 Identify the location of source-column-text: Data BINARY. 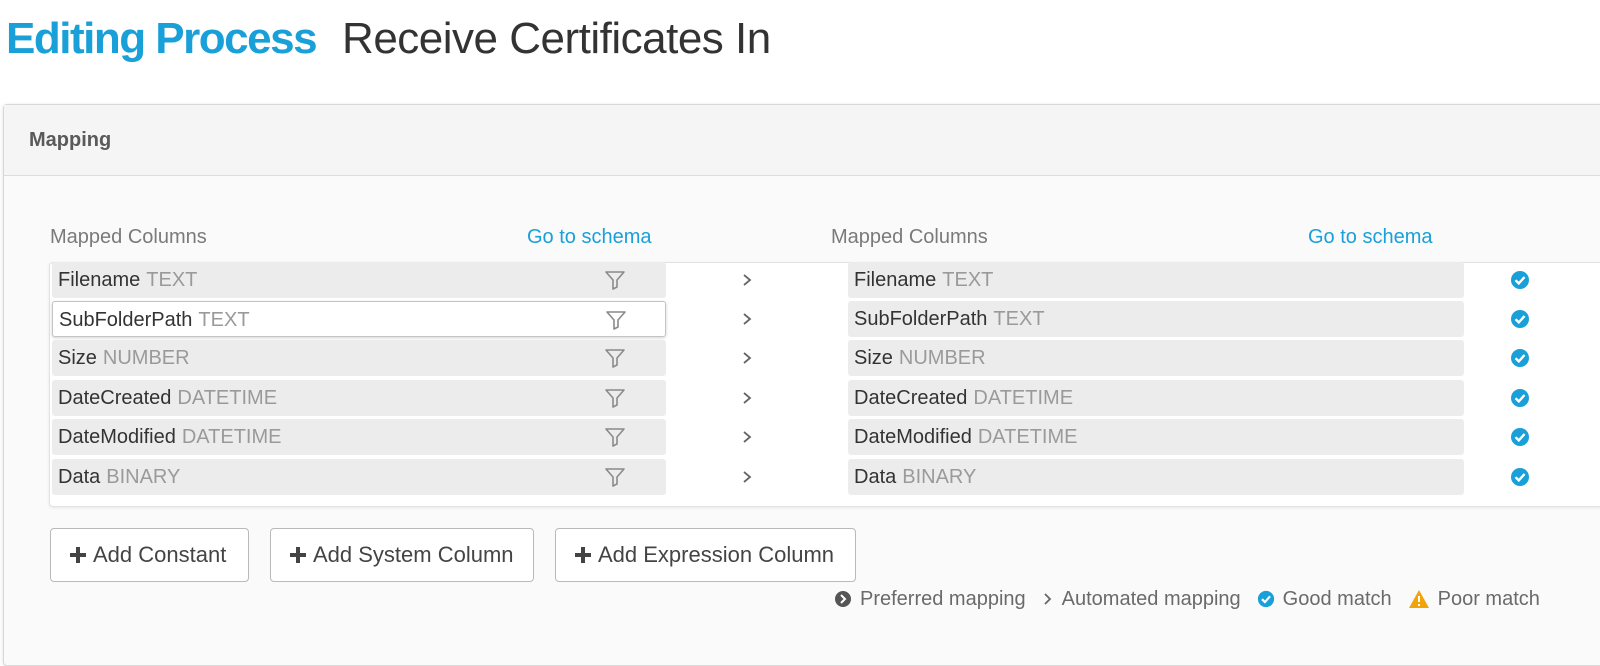
(119, 477).